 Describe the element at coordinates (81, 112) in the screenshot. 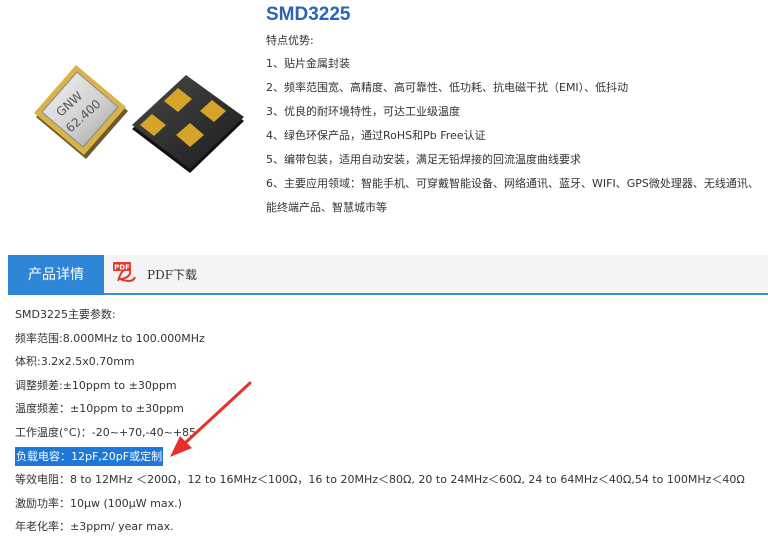

I see `chip-front: GNW 62.400` at that location.